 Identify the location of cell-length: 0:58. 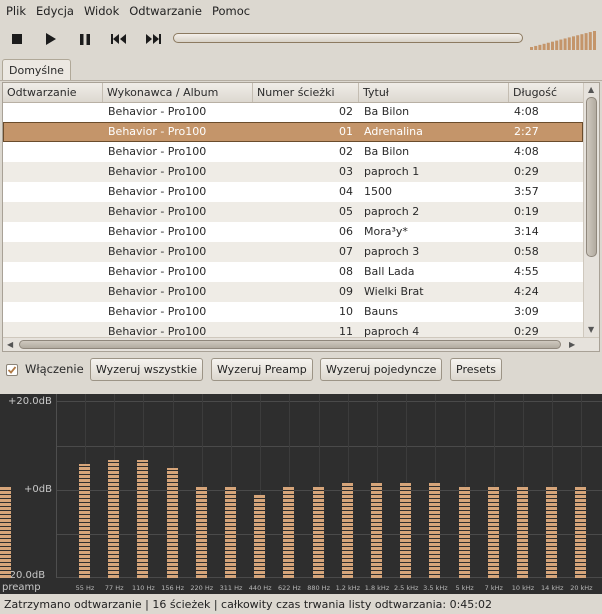
(526, 251).